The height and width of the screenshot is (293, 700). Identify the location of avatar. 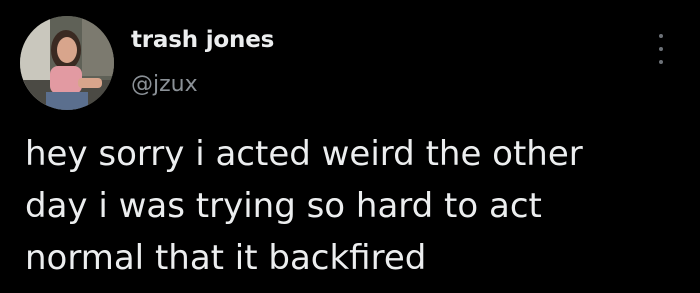
(67, 63).